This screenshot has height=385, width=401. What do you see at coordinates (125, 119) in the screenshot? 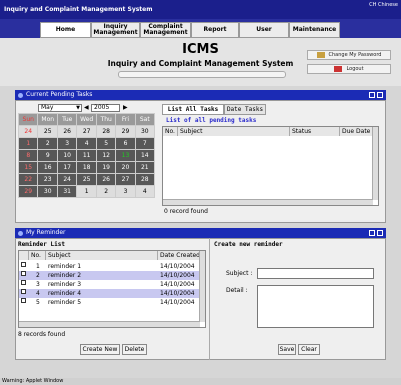
I see `weekday: Fri` at bounding box center [125, 119].